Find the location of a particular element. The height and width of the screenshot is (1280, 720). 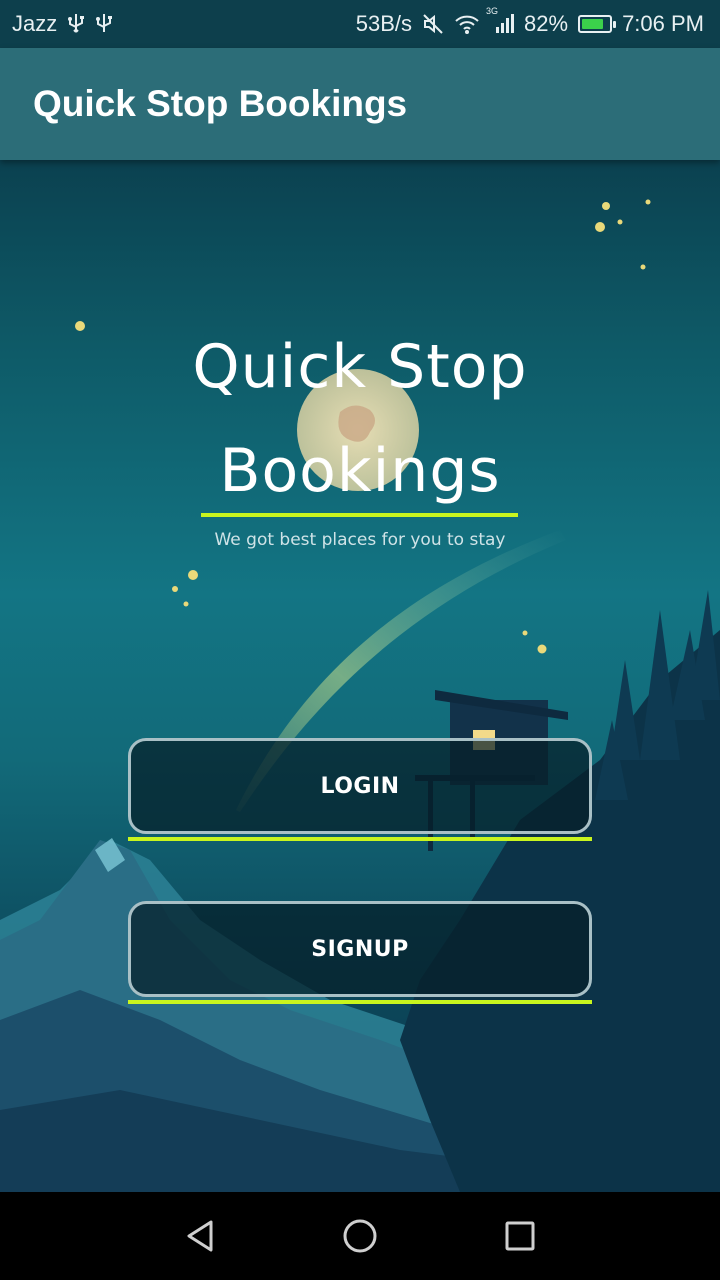

home-icon is located at coordinates (360, 1236).